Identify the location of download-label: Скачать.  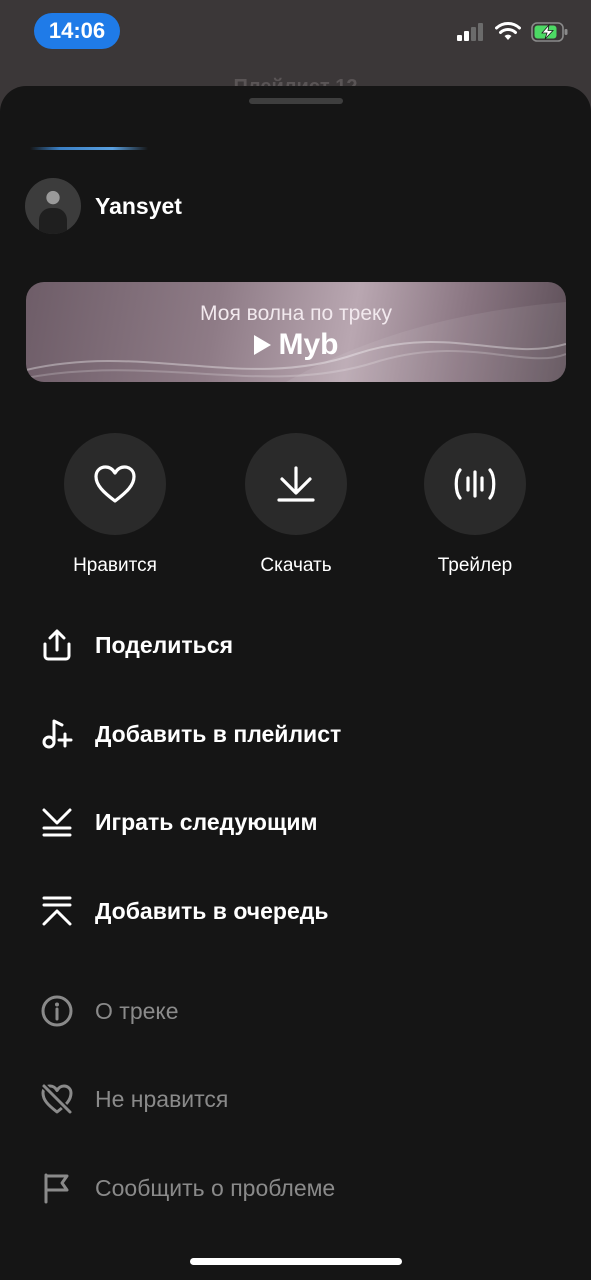
(296, 565).